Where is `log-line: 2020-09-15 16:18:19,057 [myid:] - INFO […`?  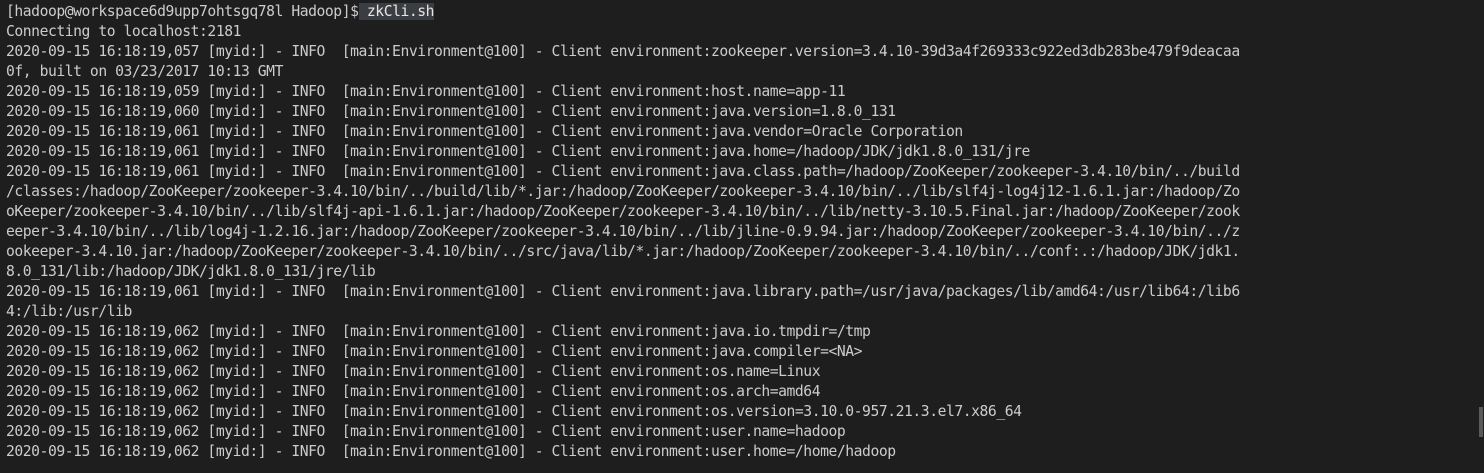 log-line: 2020-09-15 16:18:19,057 [myid:] - INFO [… is located at coordinates (623, 51).